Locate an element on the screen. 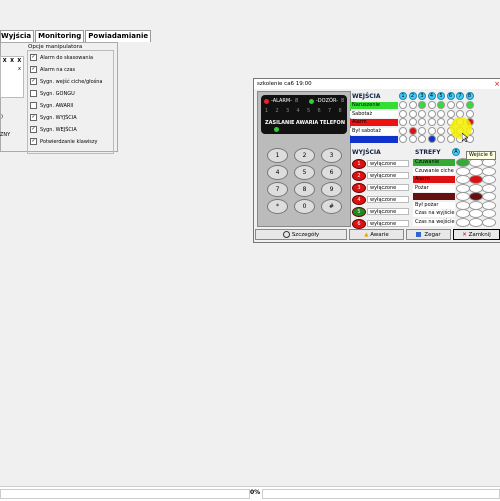  key-7: 7 is located at coordinates (277, 189).